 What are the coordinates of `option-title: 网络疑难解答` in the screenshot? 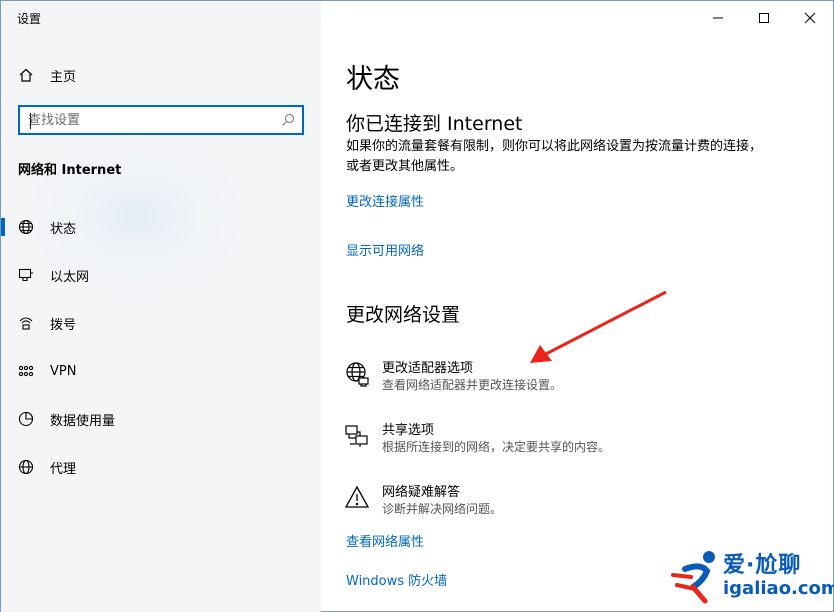 It's located at (421, 492).